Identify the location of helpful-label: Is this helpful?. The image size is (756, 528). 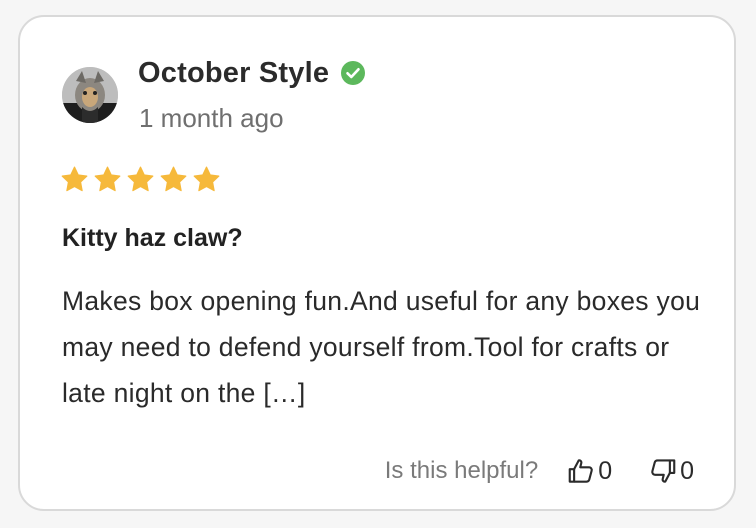
(461, 470).